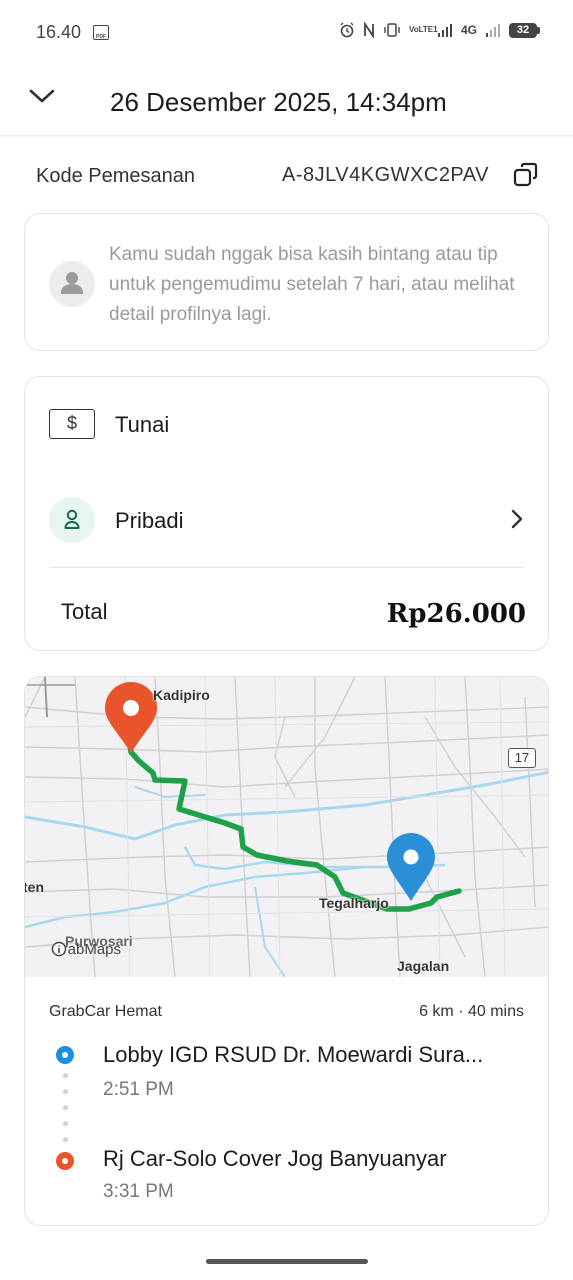 The width and height of the screenshot is (573, 1280). I want to click on pickup-pin-icon, so click(411, 867).